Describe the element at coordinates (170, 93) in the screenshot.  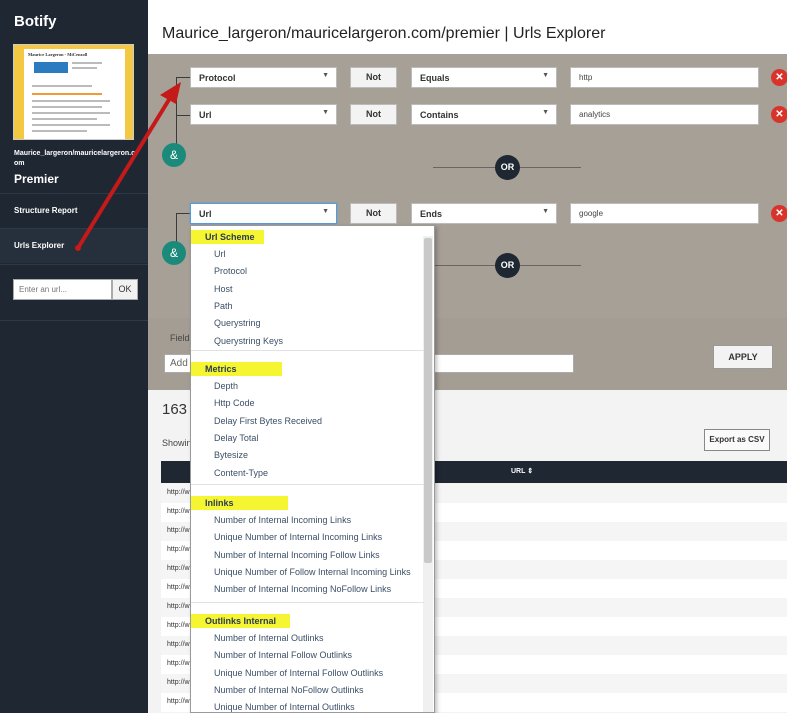
I see `annotation-arrow-head` at that location.